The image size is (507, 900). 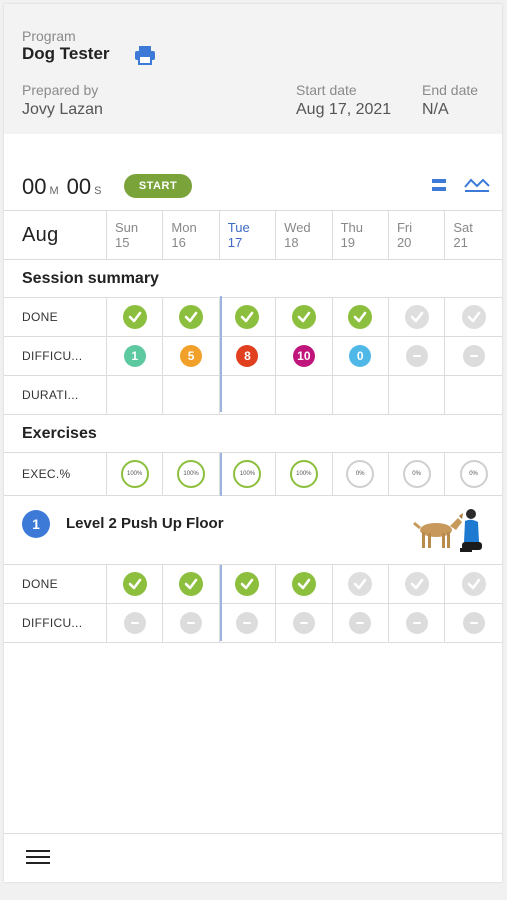 I want to click on day-cell: 8, so click(x=248, y=356).